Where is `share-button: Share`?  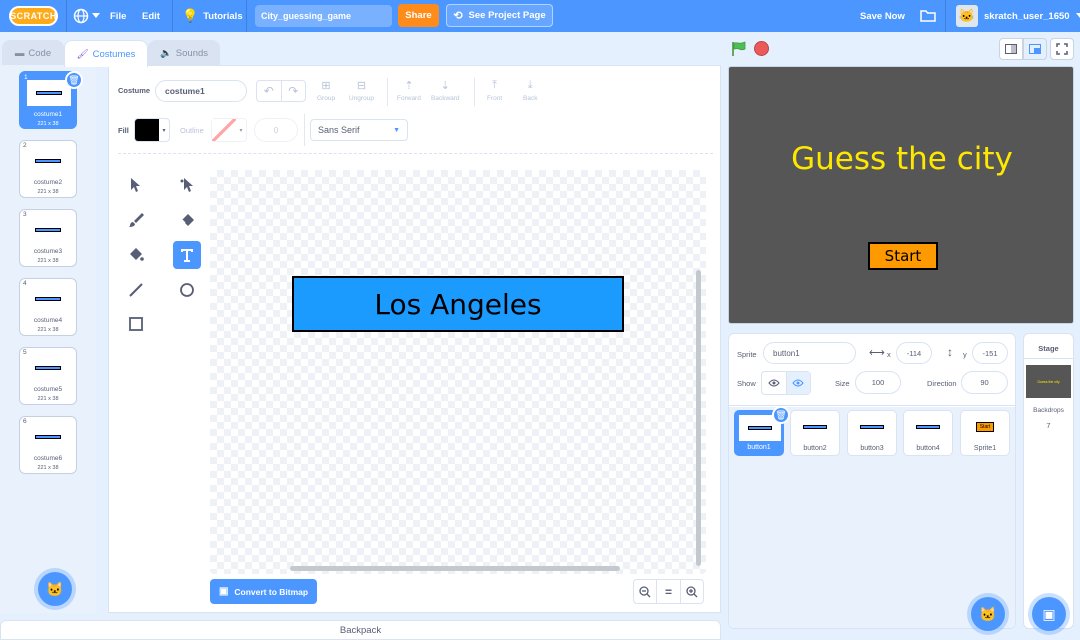
share-button: Share is located at coordinates (418, 15).